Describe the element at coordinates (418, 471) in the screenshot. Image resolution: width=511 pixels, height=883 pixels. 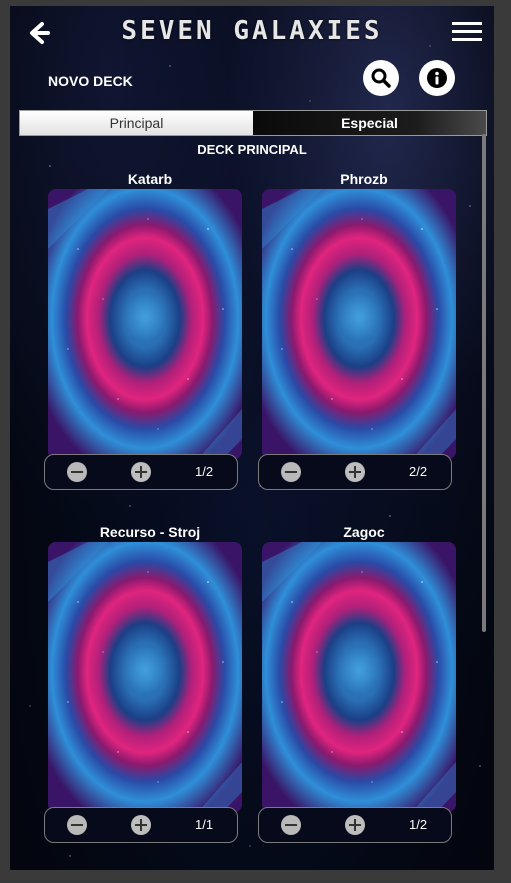
I see `card-count: 2/2` at that location.